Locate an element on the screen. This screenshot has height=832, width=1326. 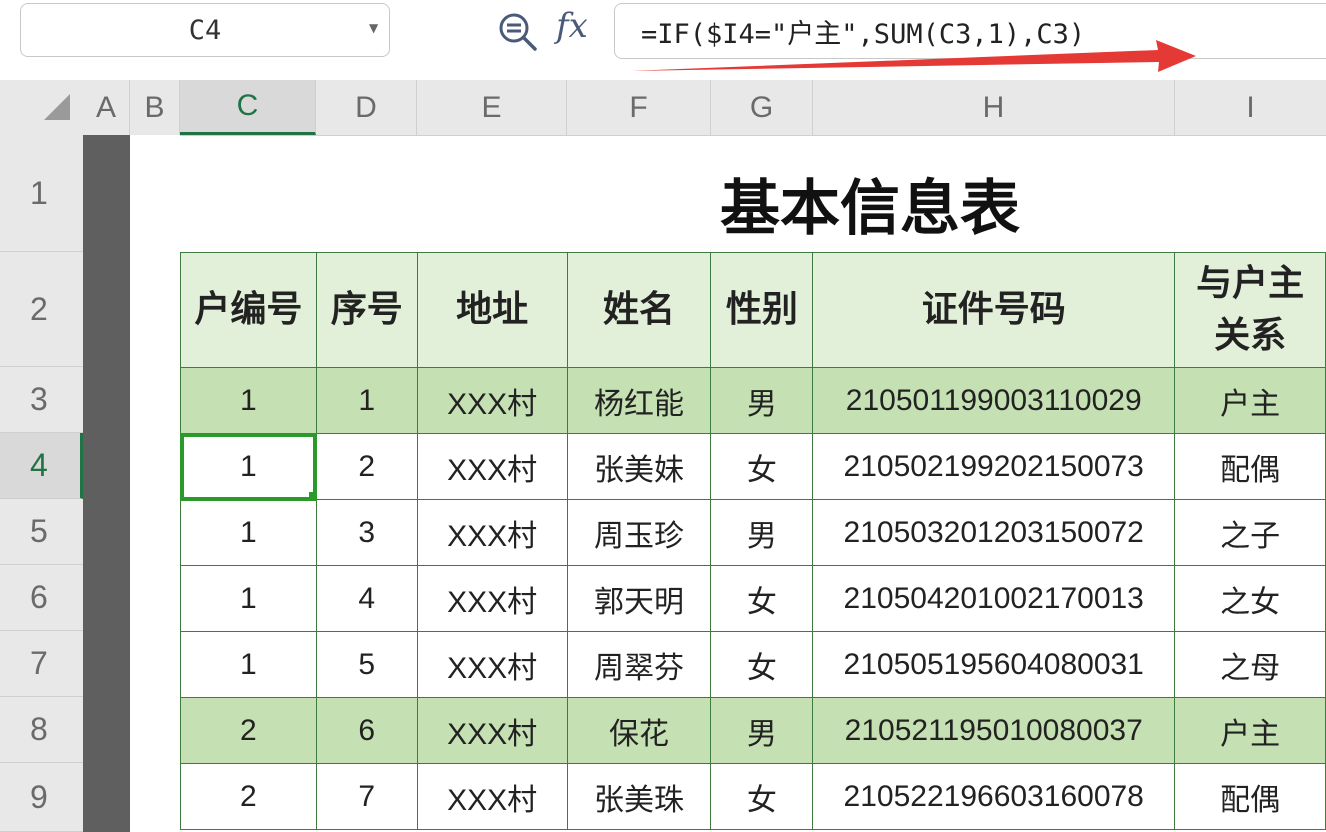
table-row: 2 6 XXX村 保花 男 210521195010080037 户主 is located at coordinates (753, 730).